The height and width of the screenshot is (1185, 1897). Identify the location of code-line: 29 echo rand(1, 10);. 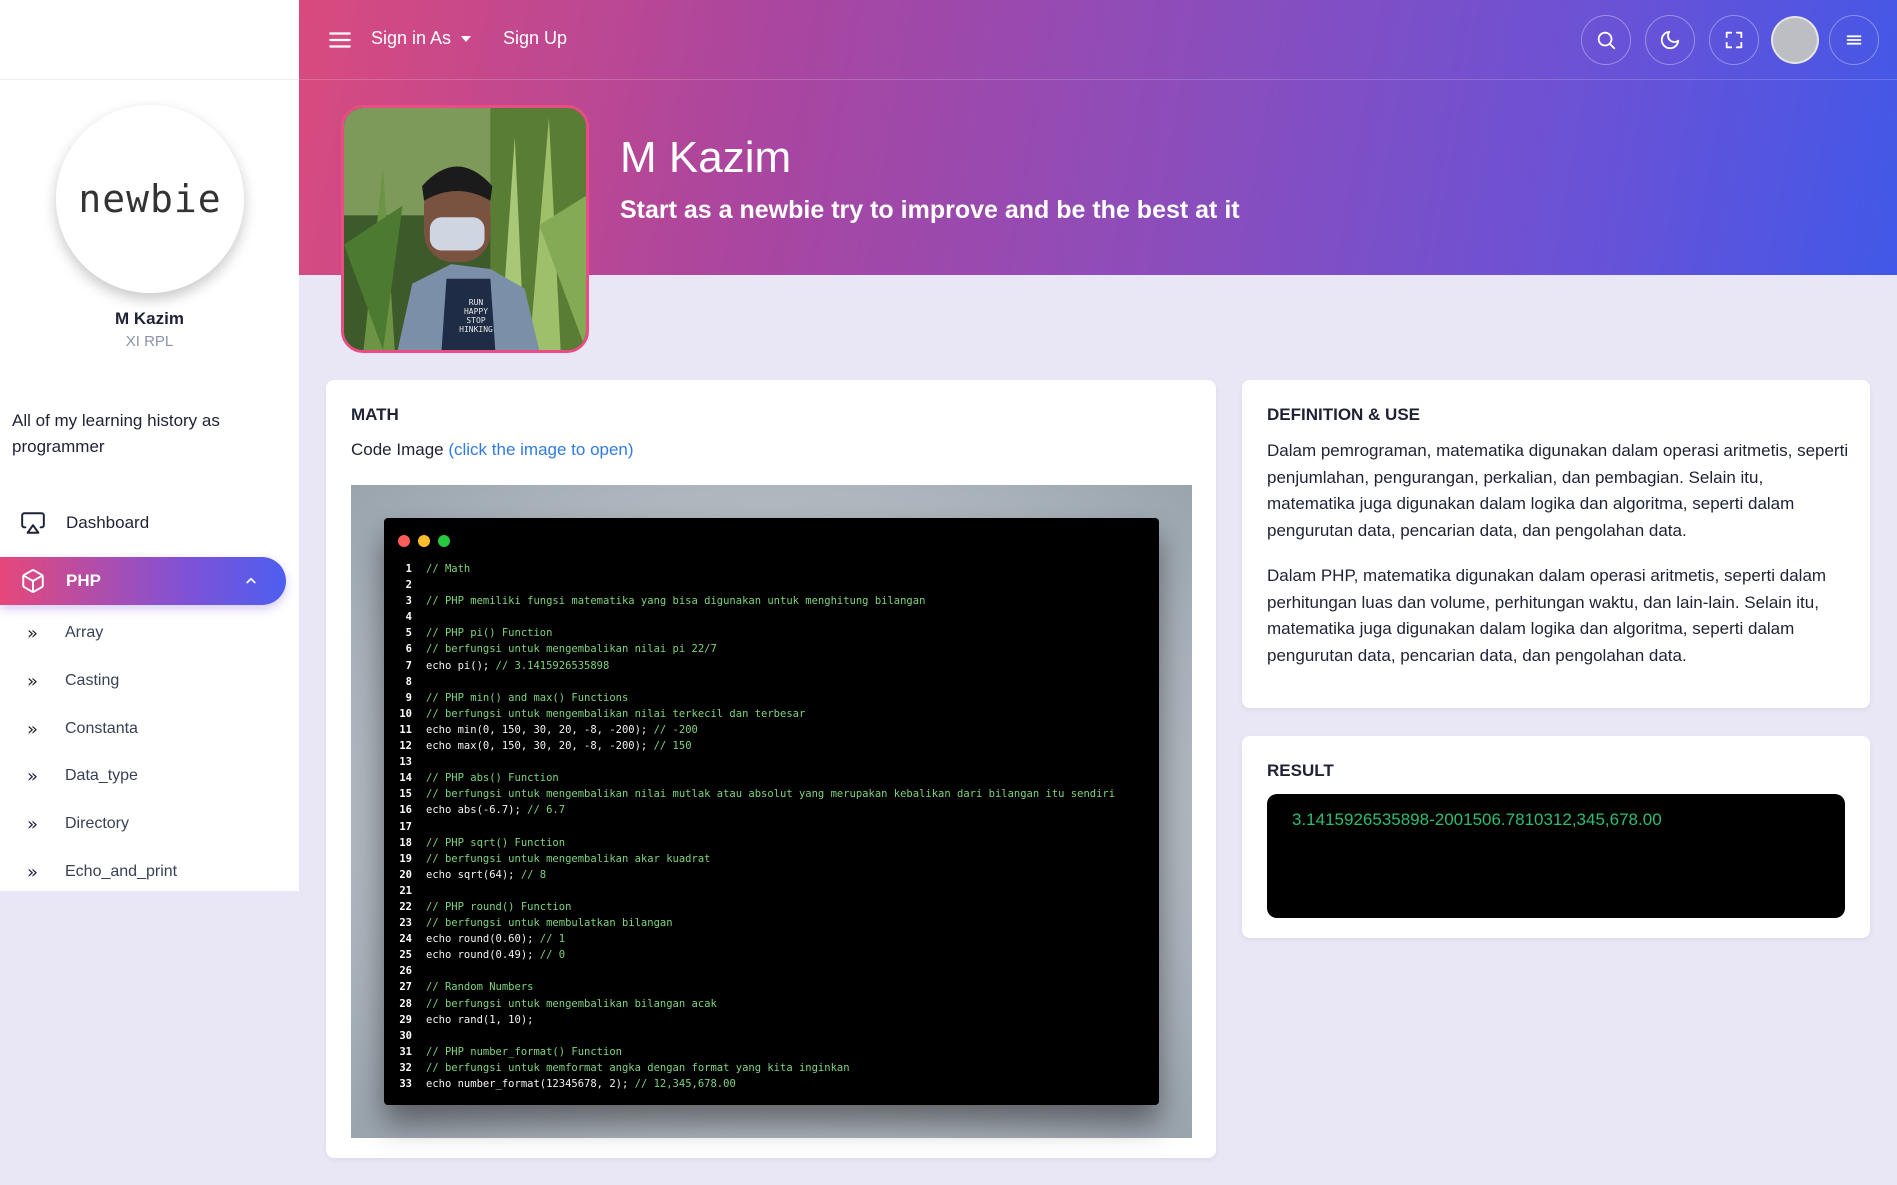
(771, 1020).